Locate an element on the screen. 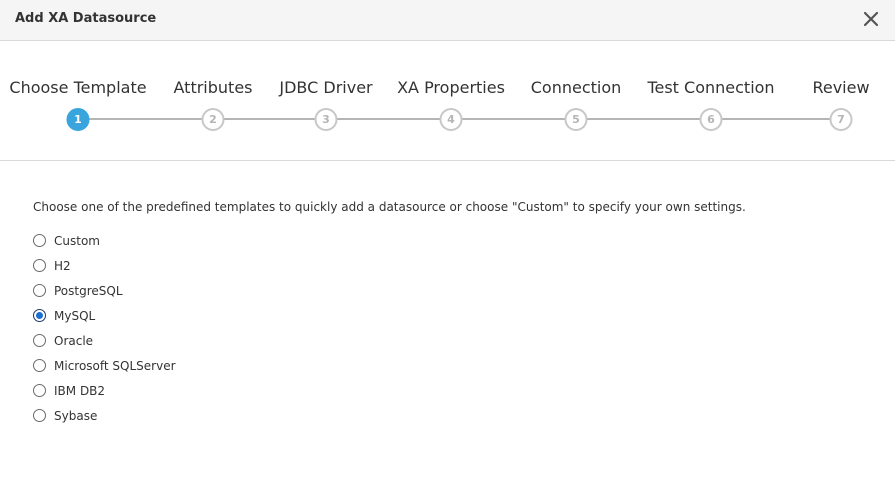  step-label-choose-template: Choose Template is located at coordinates (78, 87).